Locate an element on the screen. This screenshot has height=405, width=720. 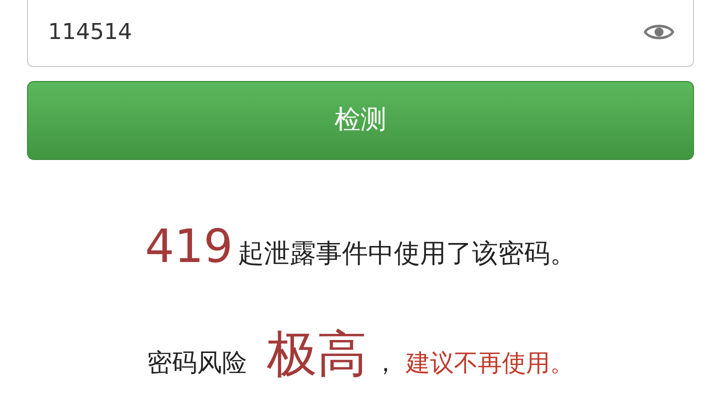
breach-count: 419 is located at coordinates (189, 246).